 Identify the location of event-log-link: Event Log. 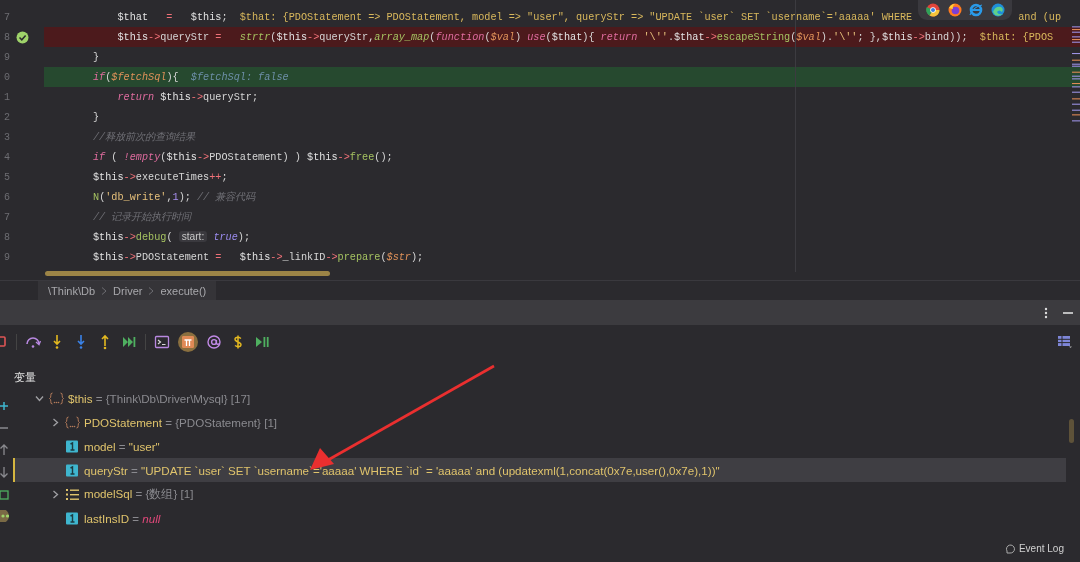
(1041, 548).